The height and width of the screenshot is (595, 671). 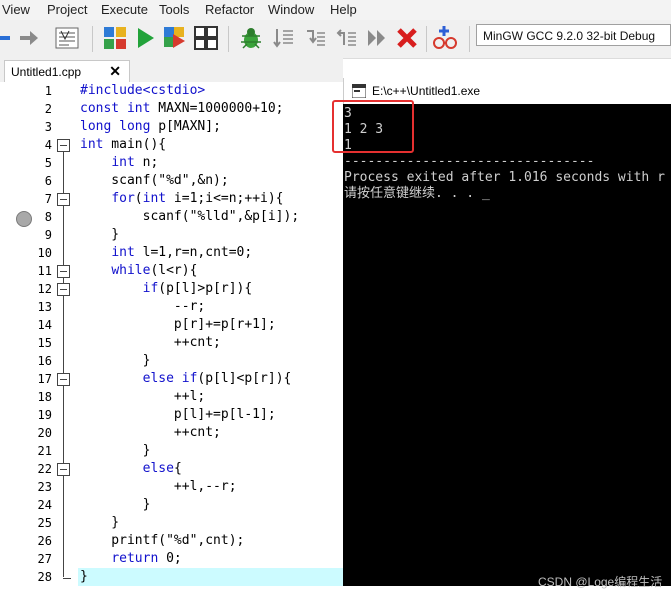 I want to click on line-number: 14, so click(x=44, y=325).